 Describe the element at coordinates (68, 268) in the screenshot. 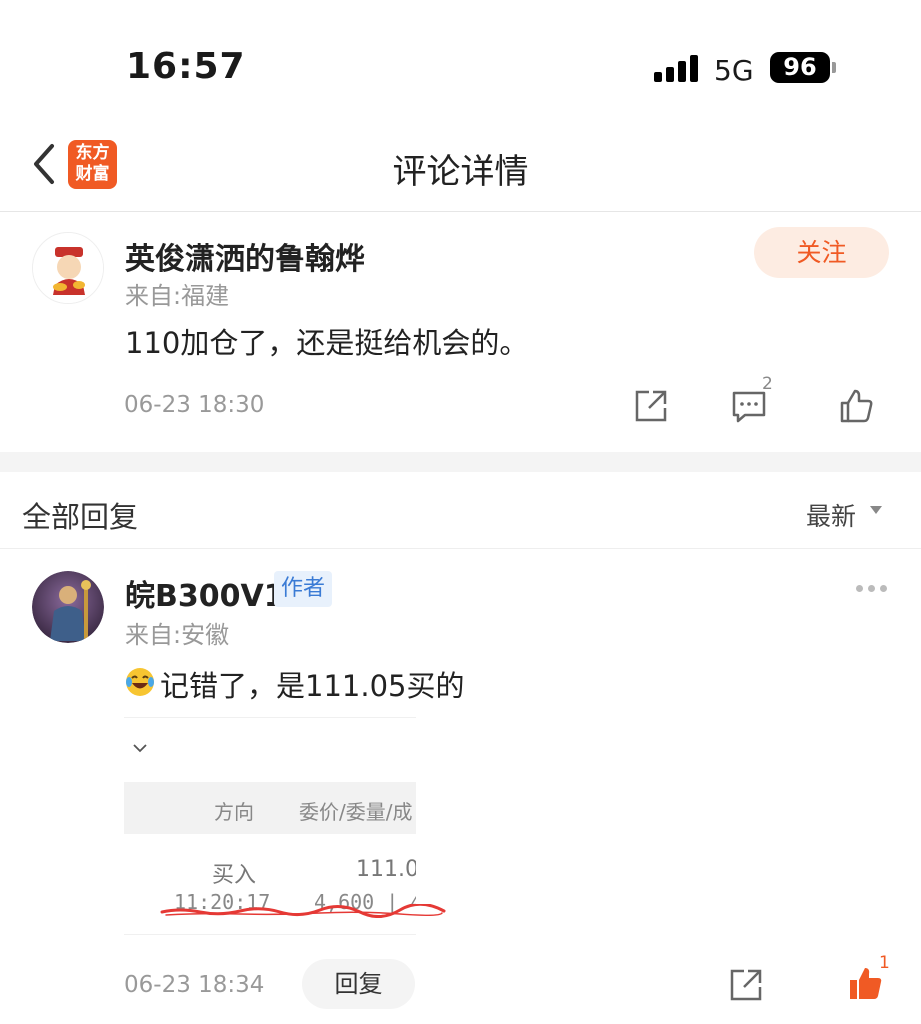

I see `post-avatar` at that location.